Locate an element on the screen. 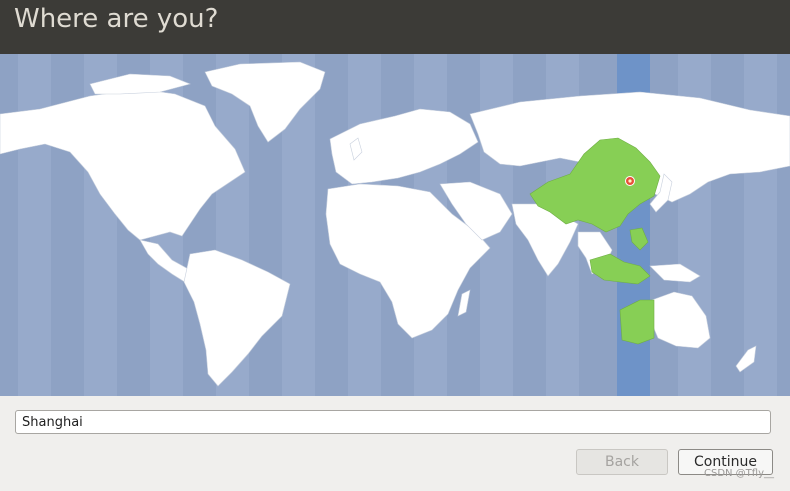  back-button: Back is located at coordinates (622, 462).